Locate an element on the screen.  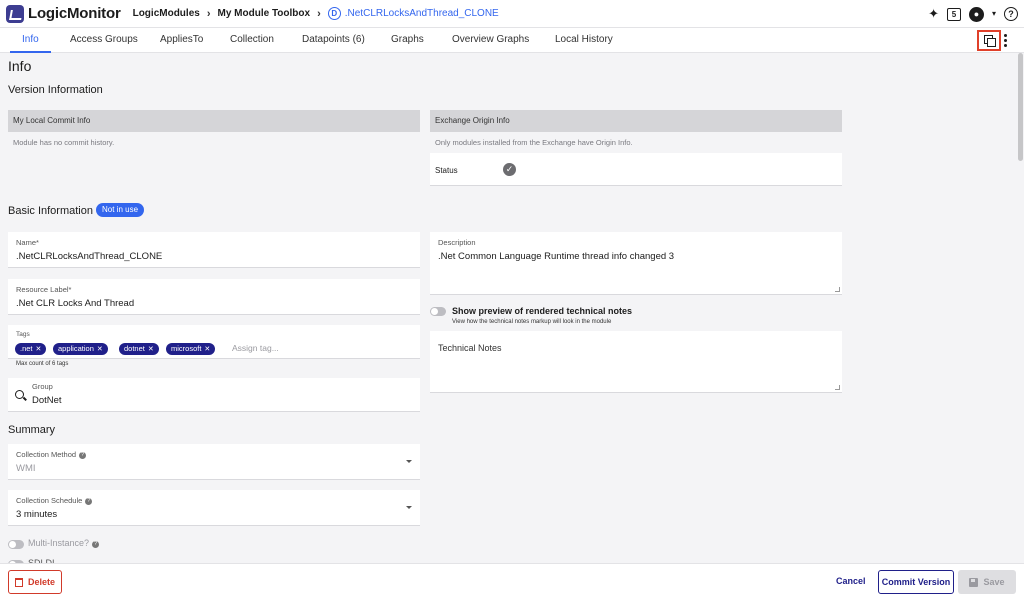
notification-icon: 5 is located at coordinates (953, 14).